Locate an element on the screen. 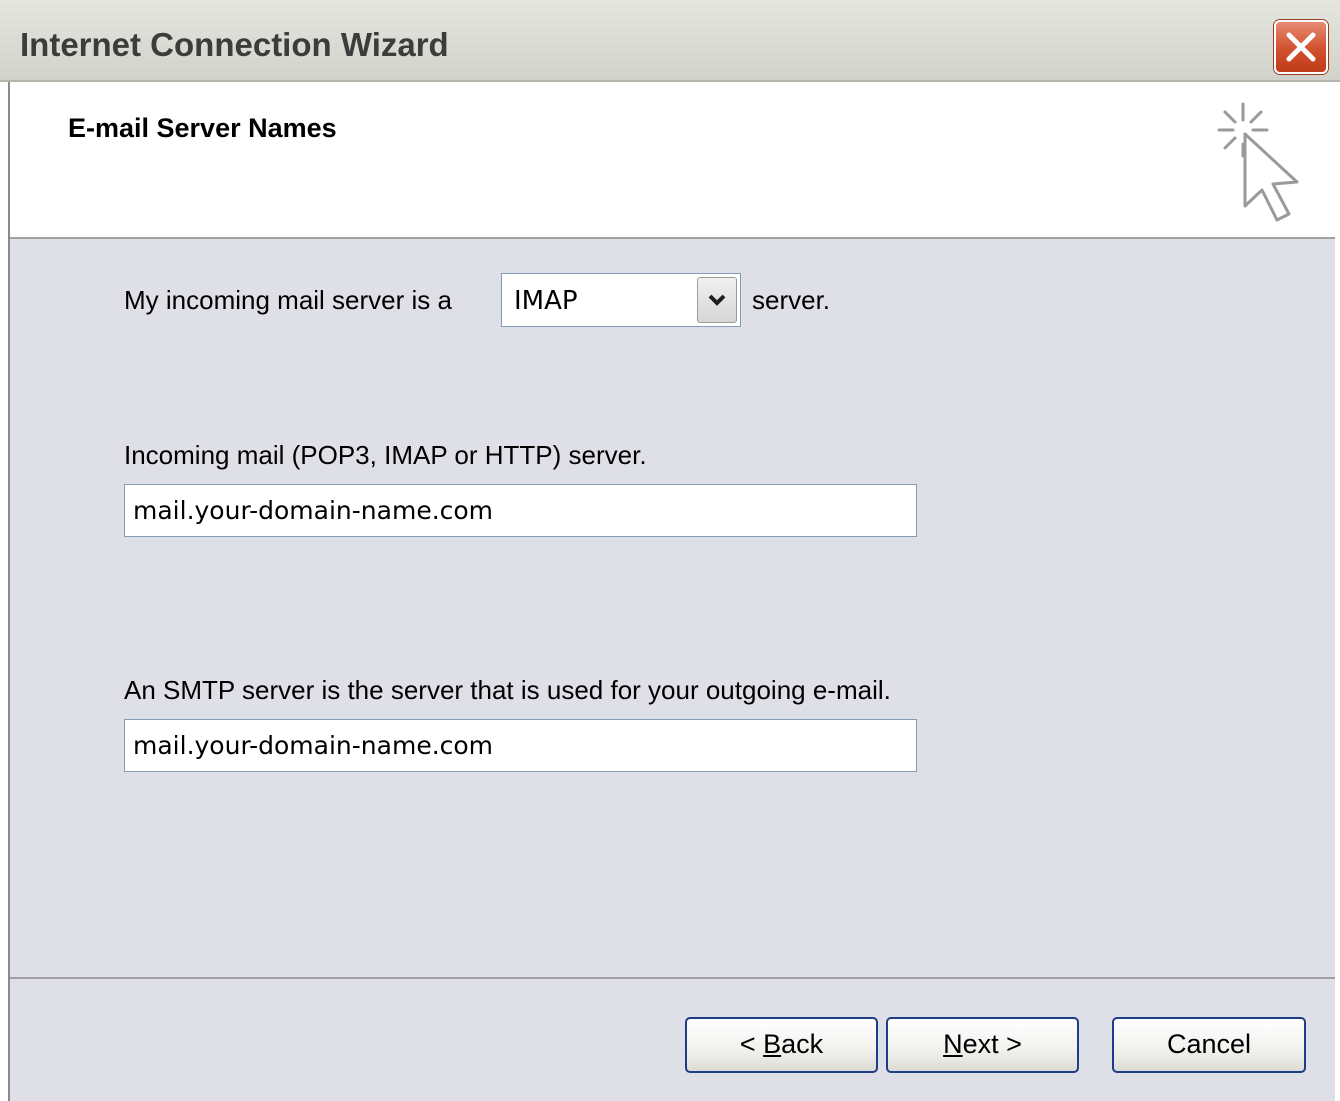 The width and height of the screenshot is (1340, 1101). window-title: Internet Connection Wizard is located at coordinates (234, 44).